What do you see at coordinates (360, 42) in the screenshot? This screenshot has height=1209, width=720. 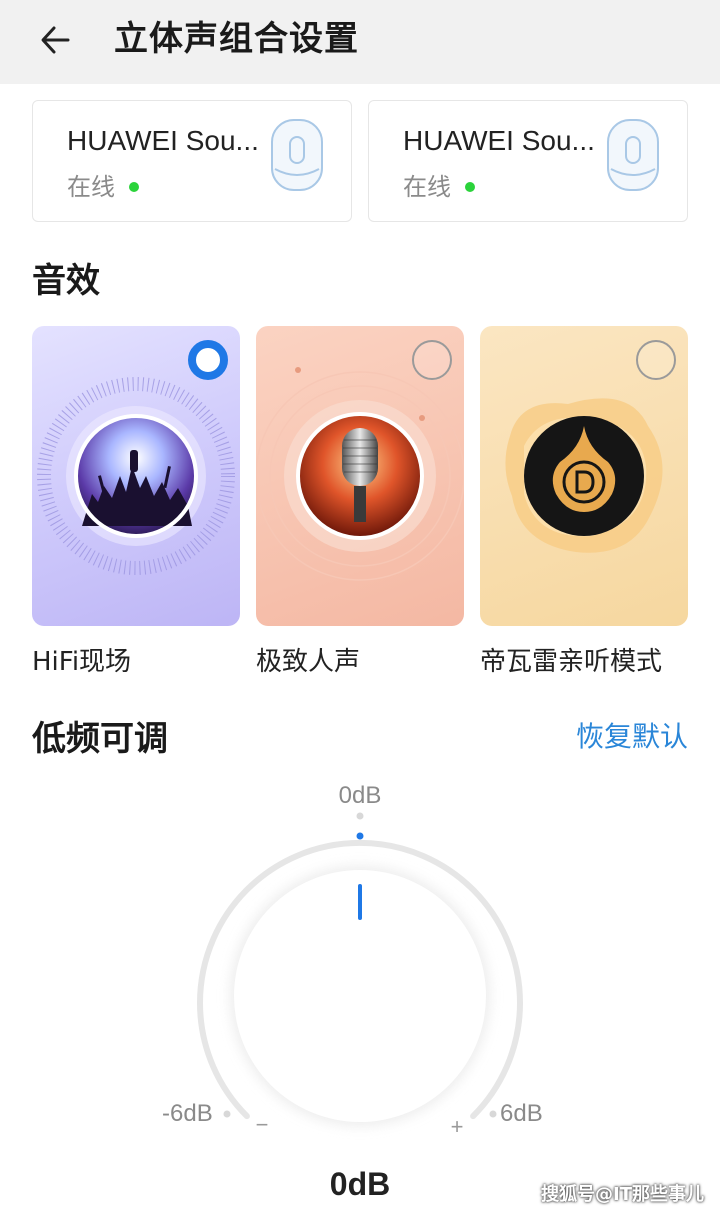 I see `app-header: 立体声组合设置` at bounding box center [360, 42].